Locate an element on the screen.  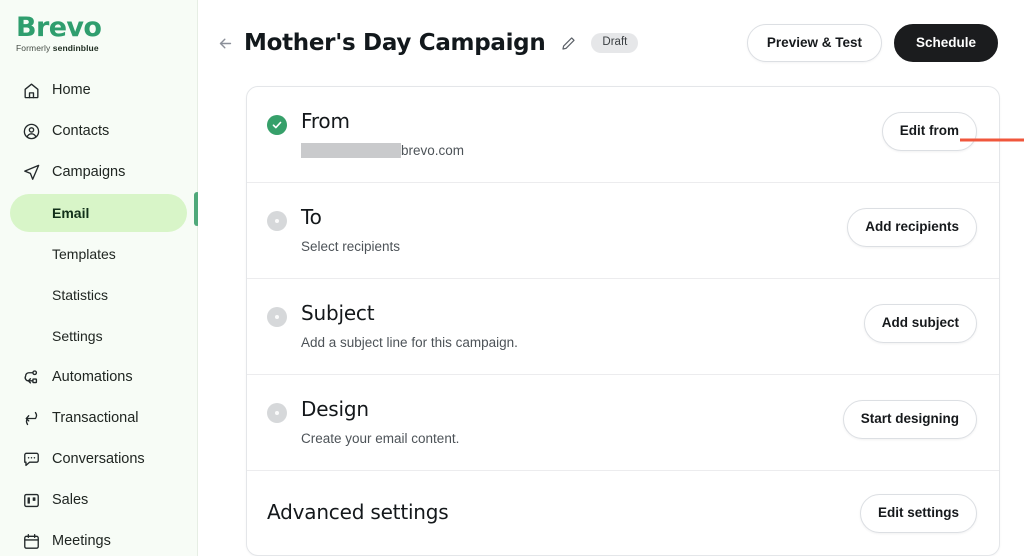
edit-from-button: Edit from is located at coordinates (929, 131).